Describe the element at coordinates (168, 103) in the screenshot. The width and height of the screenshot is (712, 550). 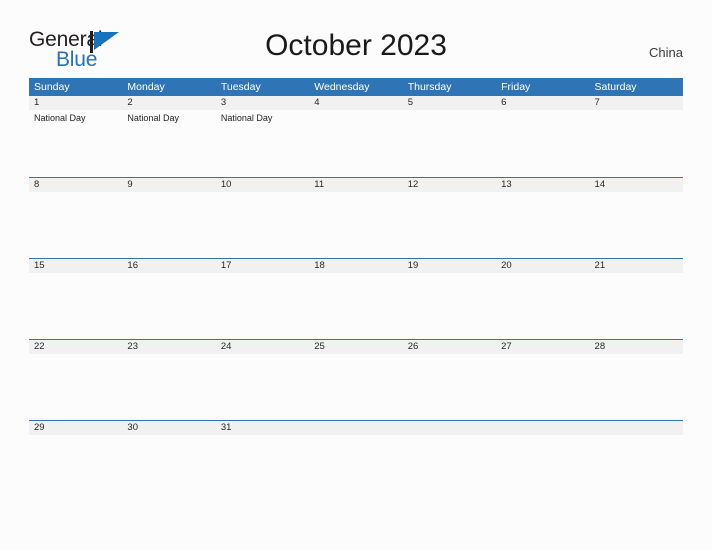
I see `day-number-2: 2` at that location.